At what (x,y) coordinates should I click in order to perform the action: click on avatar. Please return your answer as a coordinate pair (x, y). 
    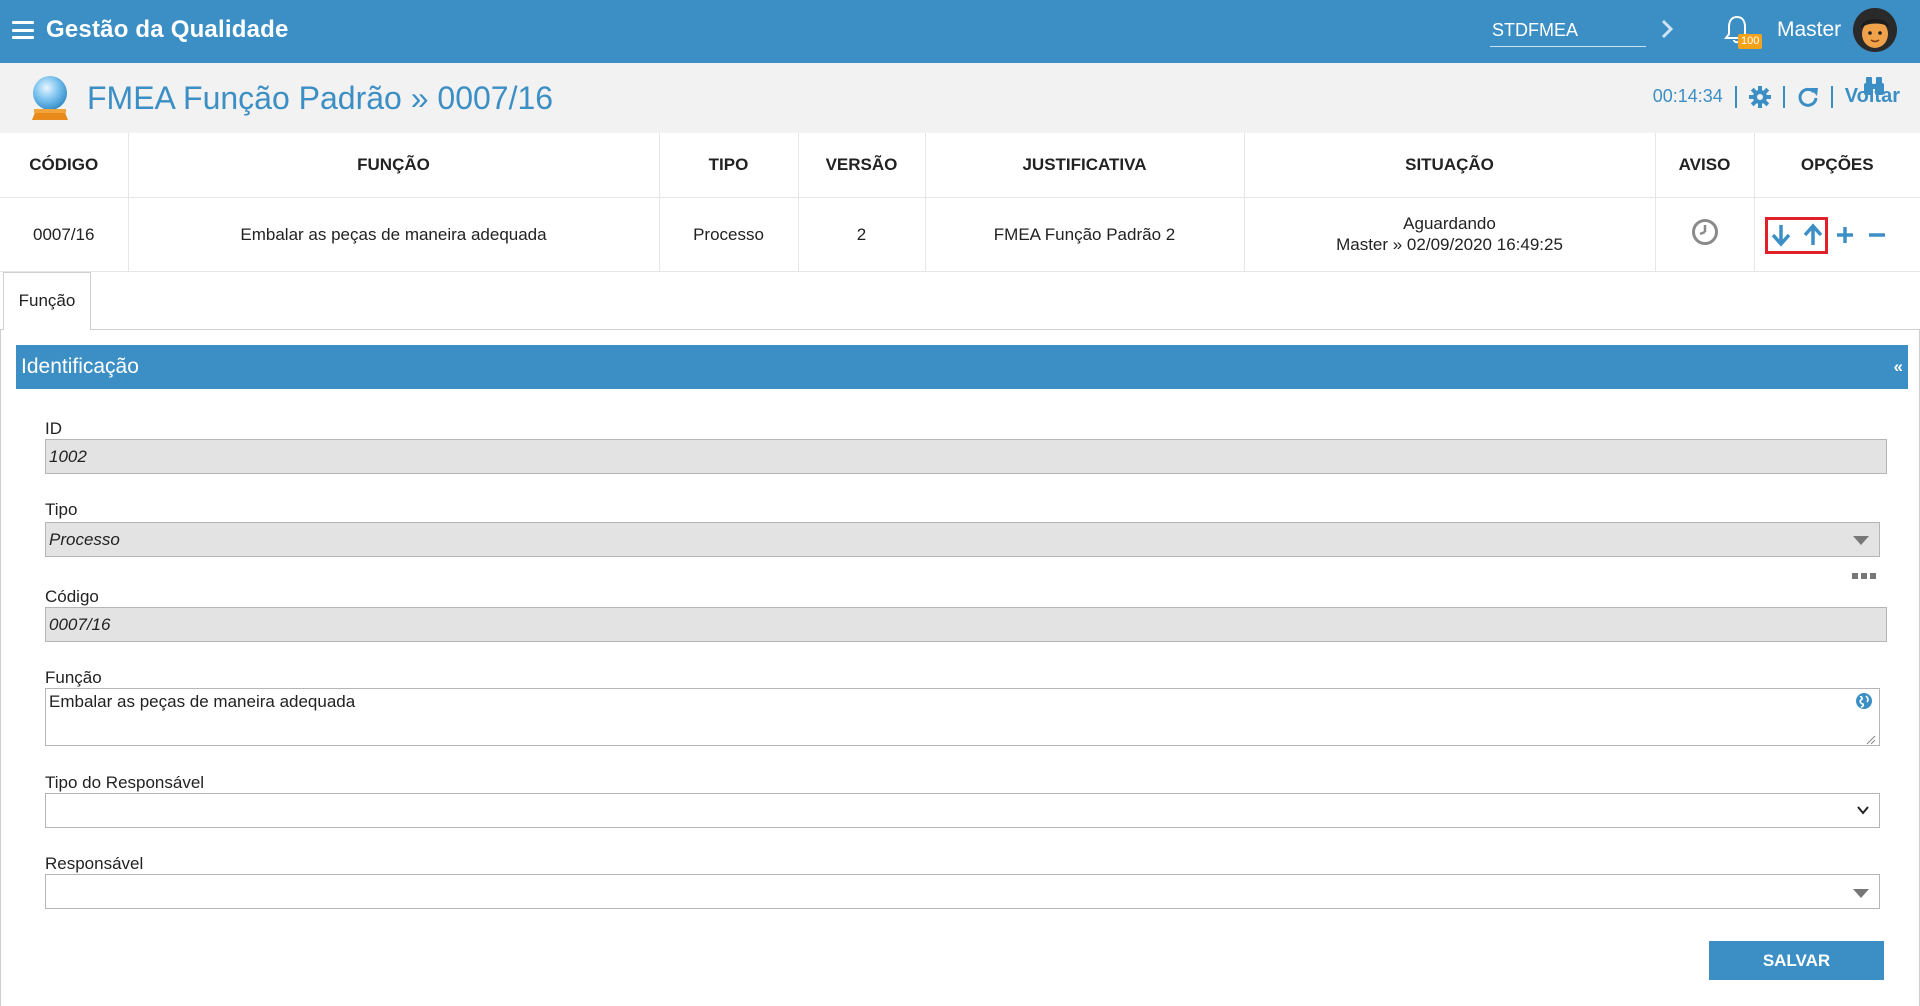
    Looking at the image, I should click on (1875, 30).